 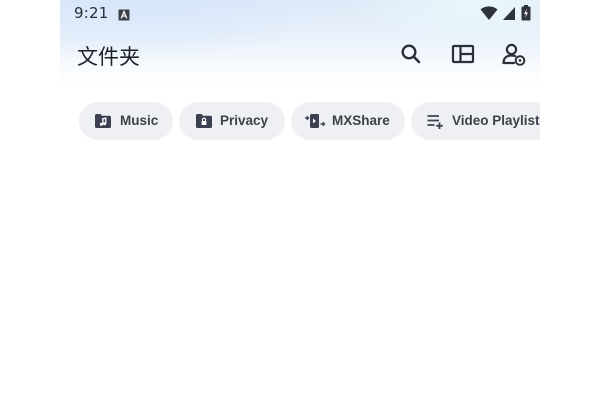 What do you see at coordinates (139, 120) in the screenshot?
I see `chip-music-label: Music` at bounding box center [139, 120].